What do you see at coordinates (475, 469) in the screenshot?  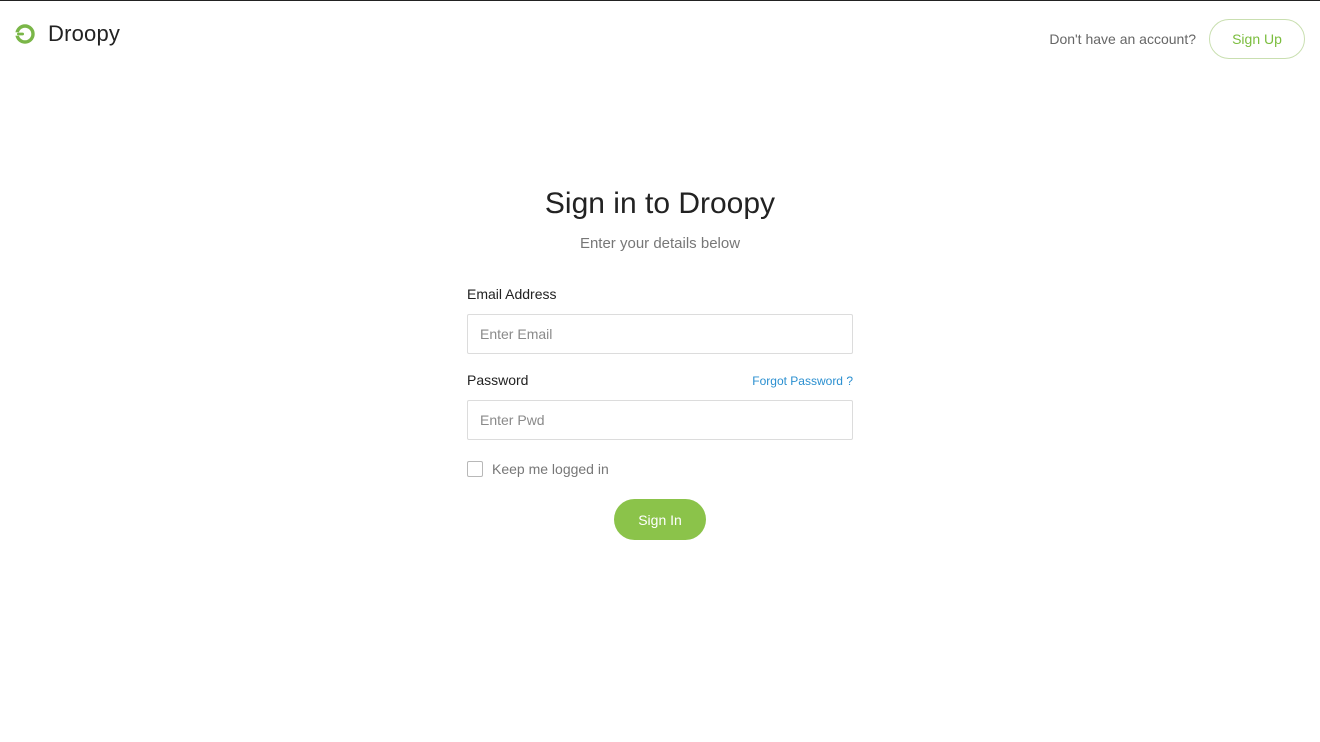 I see `keep-logged-in-checkbox` at bounding box center [475, 469].